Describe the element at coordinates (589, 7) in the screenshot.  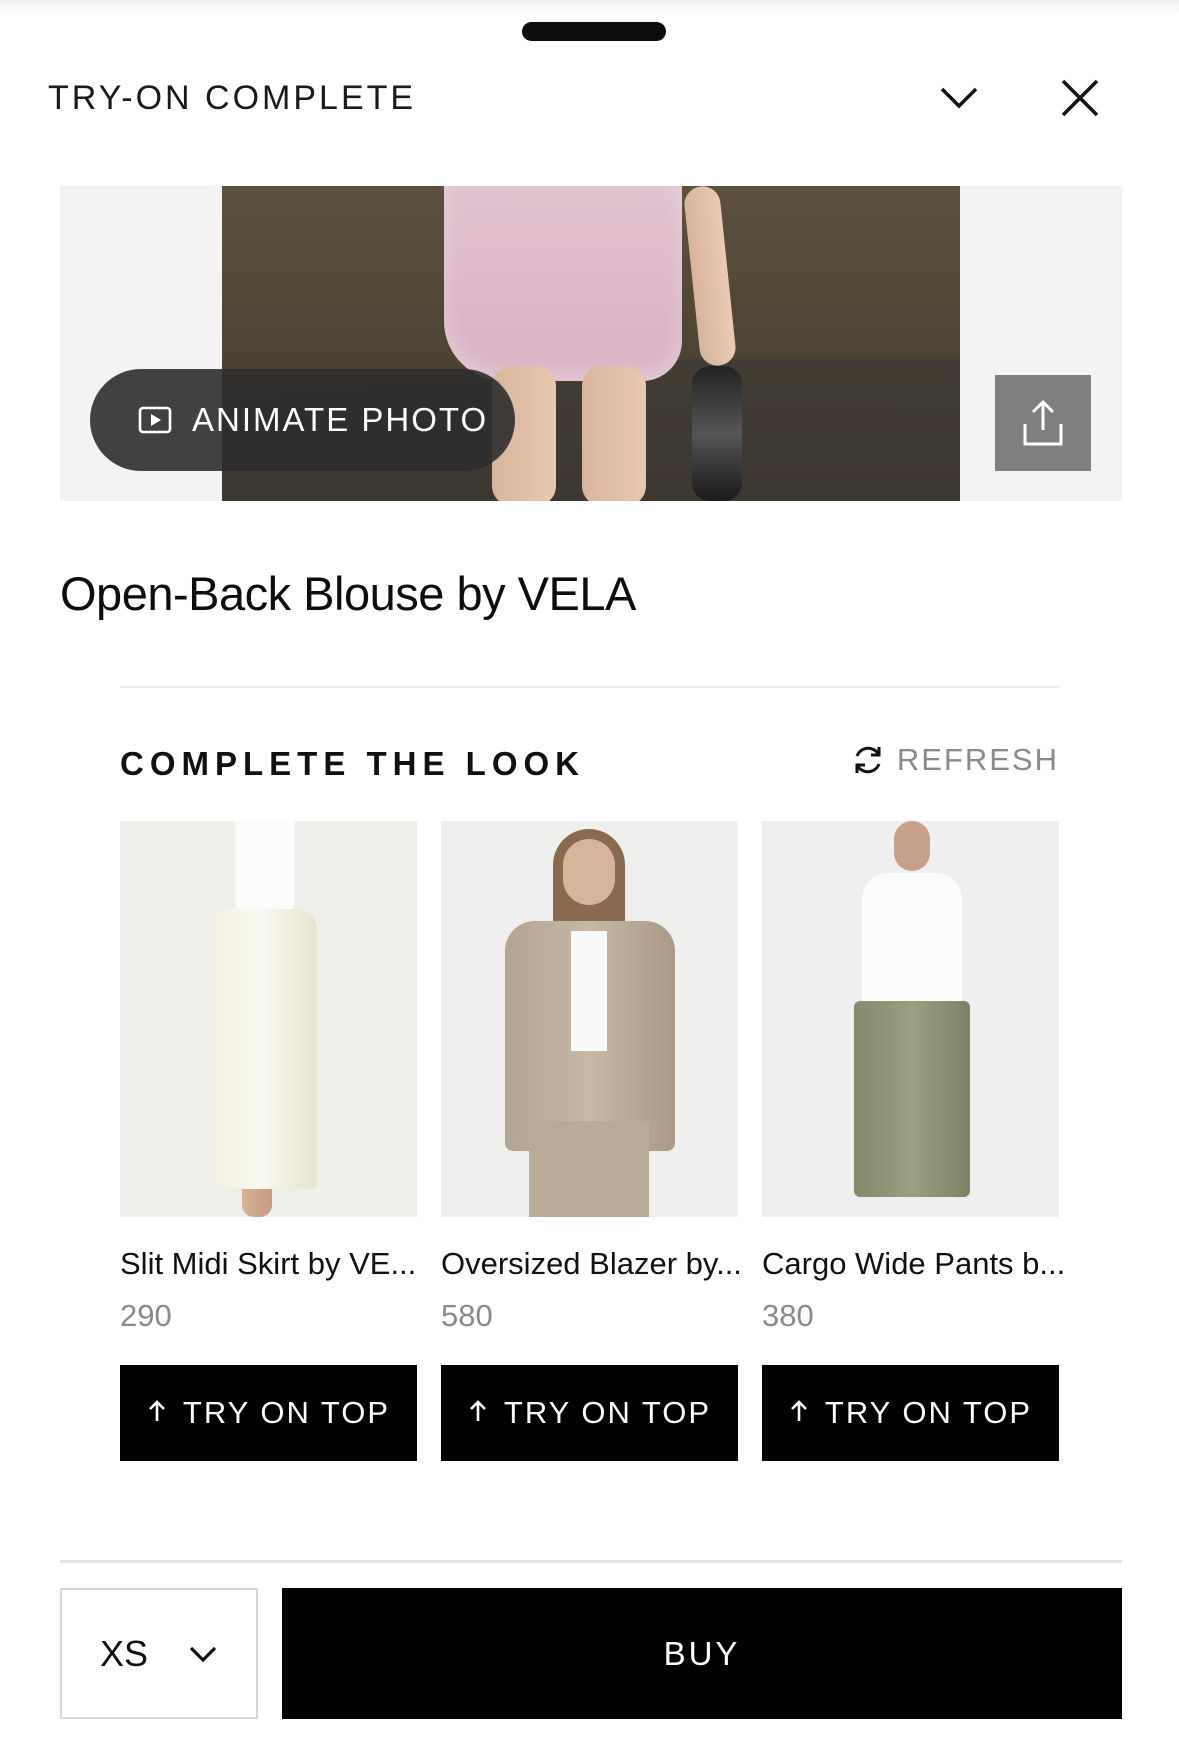
I see `sheet-top-edge` at that location.